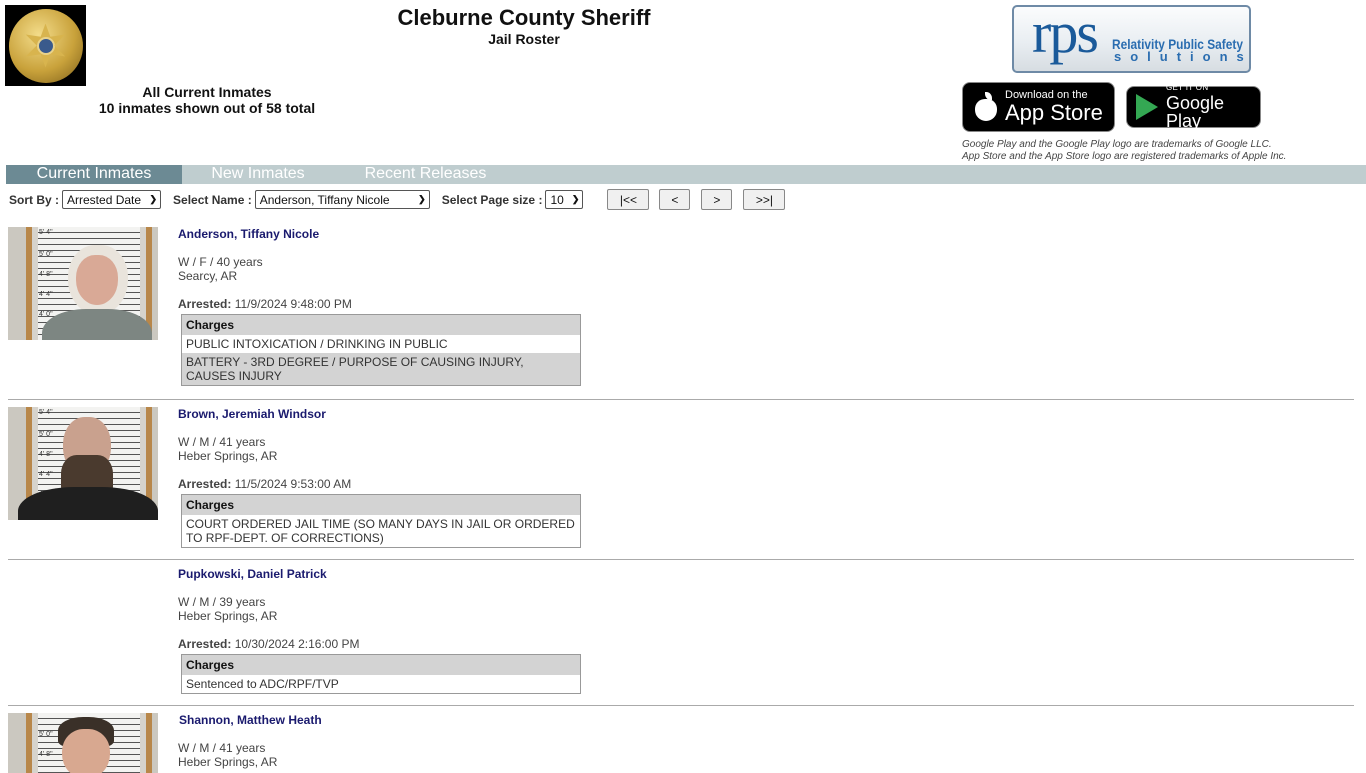 This screenshot has width=1366, height=773. I want to click on tab-new-inmates: New Inmates, so click(258, 174).